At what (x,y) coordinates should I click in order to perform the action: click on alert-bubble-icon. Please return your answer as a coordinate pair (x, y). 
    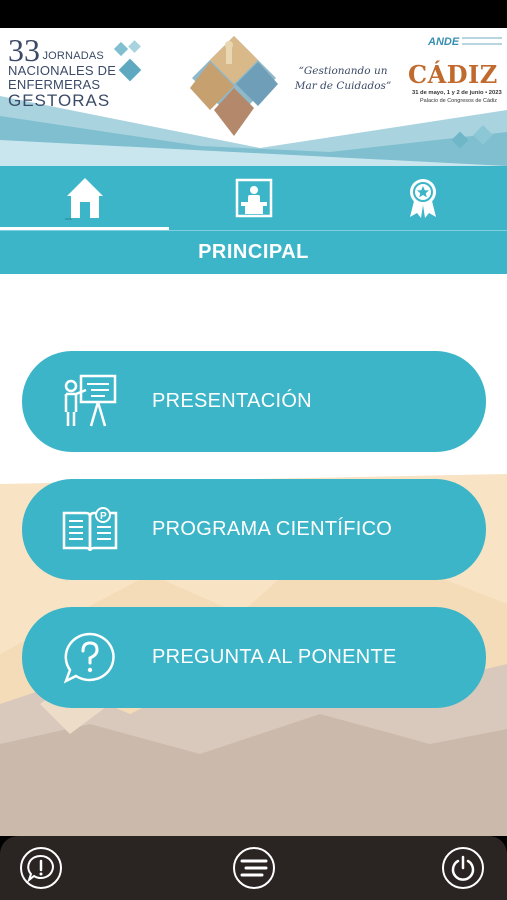
    Looking at the image, I should click on (40, 868).